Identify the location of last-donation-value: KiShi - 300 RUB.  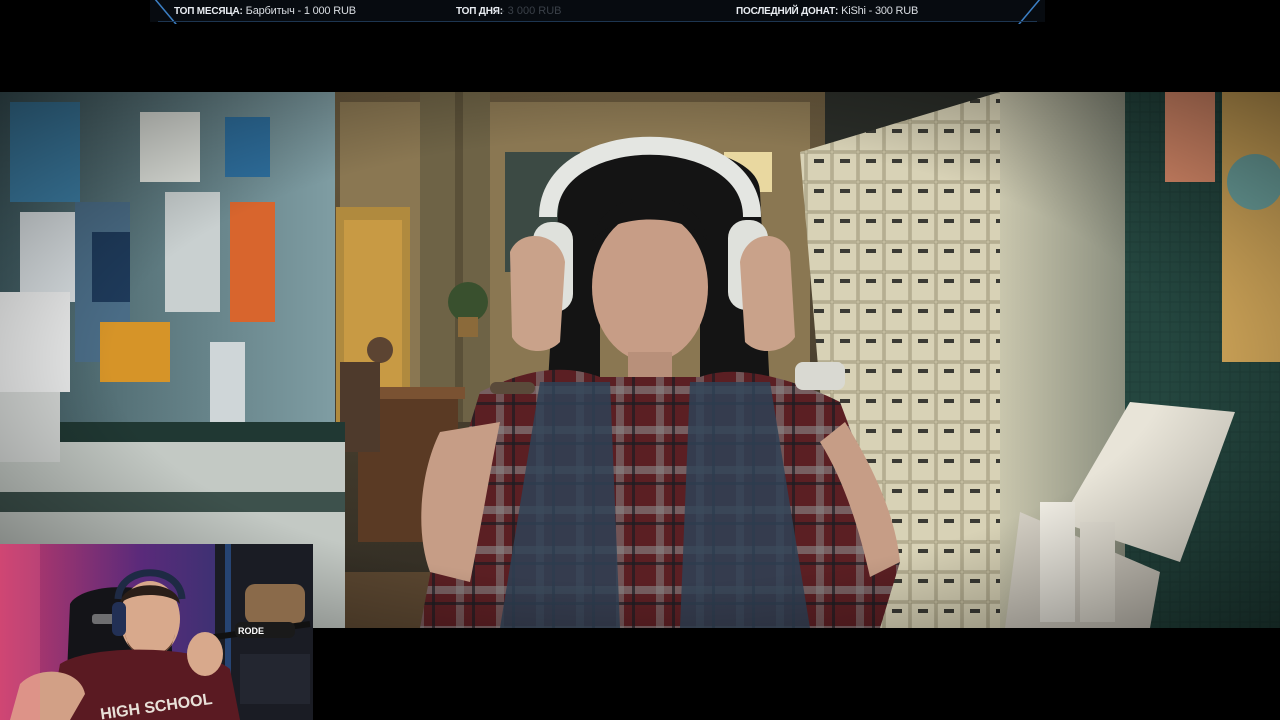
(880, 11).